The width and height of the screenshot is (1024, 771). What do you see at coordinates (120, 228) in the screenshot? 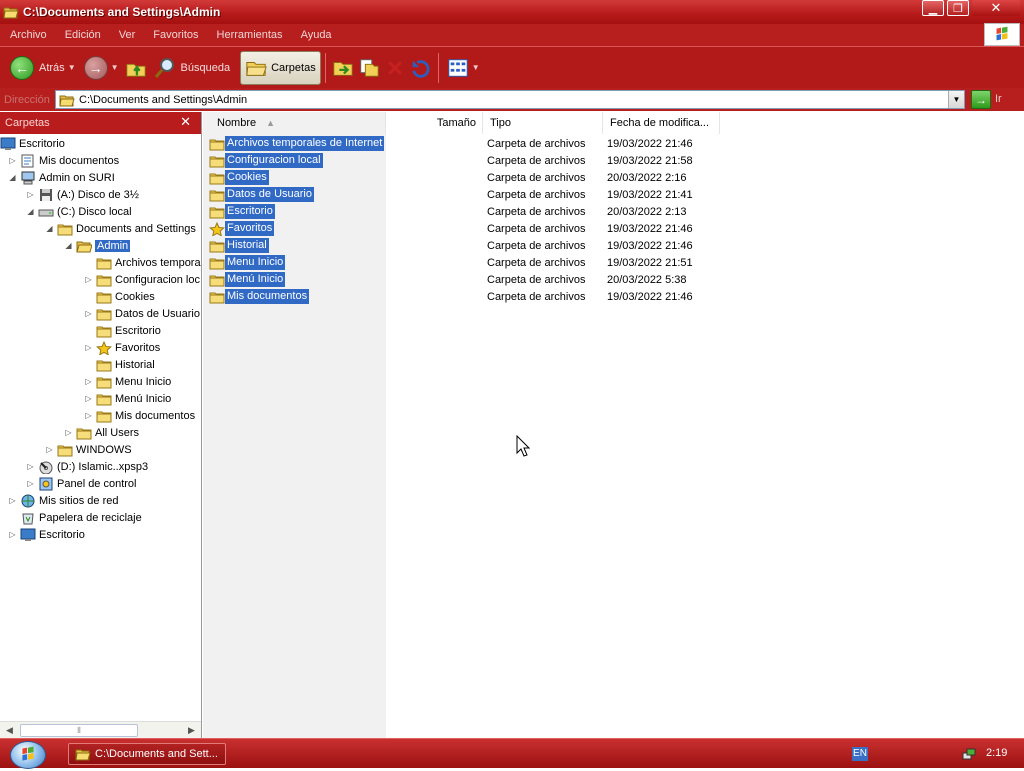
I see `tree-item: ◢ Documents and Settings` at bounding box center [120, 228].